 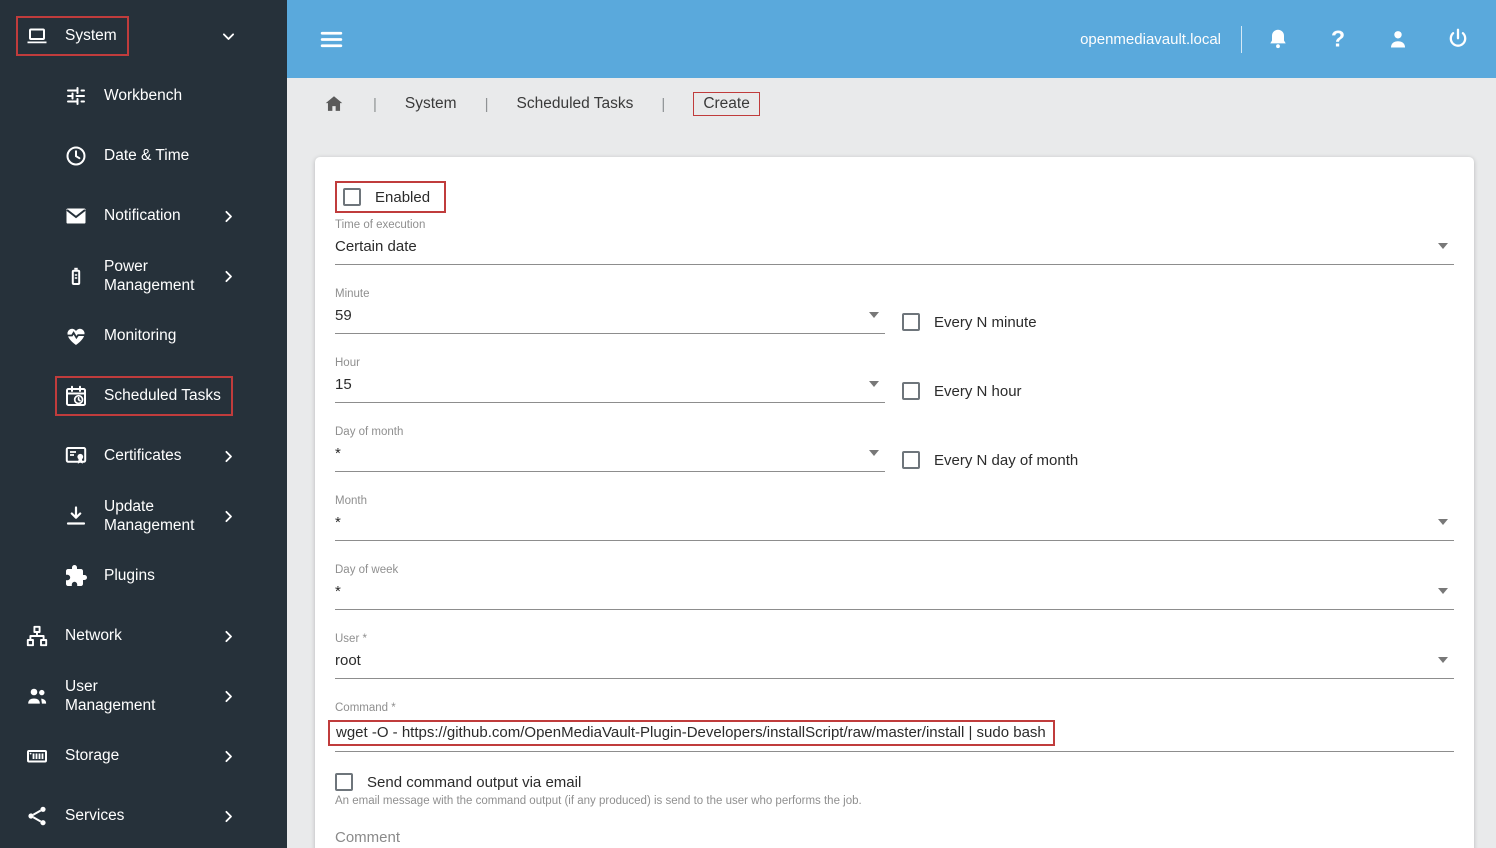 I want to click on sidebar-item-main: Monitoring, so click(x=120, y=336).